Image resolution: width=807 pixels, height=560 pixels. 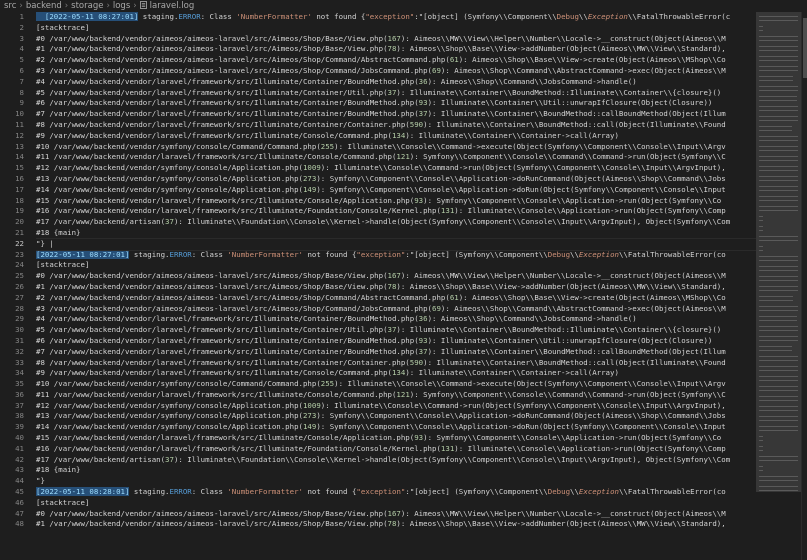 What do you see at coordinates (19, 319) in the screenshot?
I see `line-number: 29` at bounding box center [19, 319].